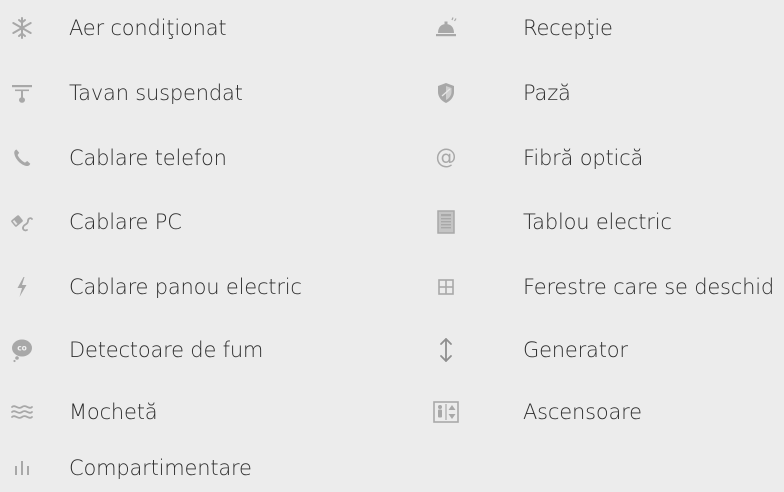 The width and height of the screenshot is (784, 492). Describe the element at coordinates (160, 468) in the screenshot. I see `amenity-label: Compartimentare` at that location.